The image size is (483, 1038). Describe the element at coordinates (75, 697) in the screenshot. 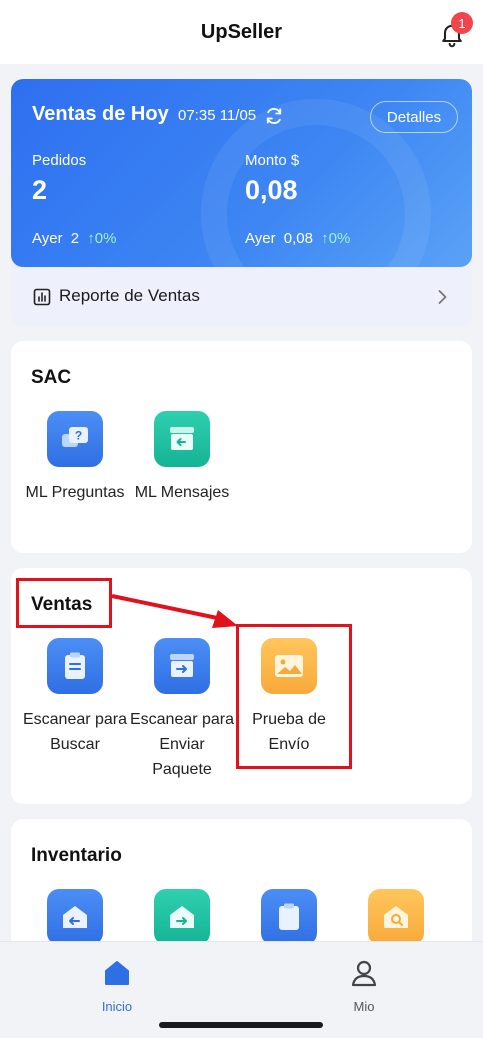

I see `tile-escanear-buscar: Escanear para Buscar` at that location.